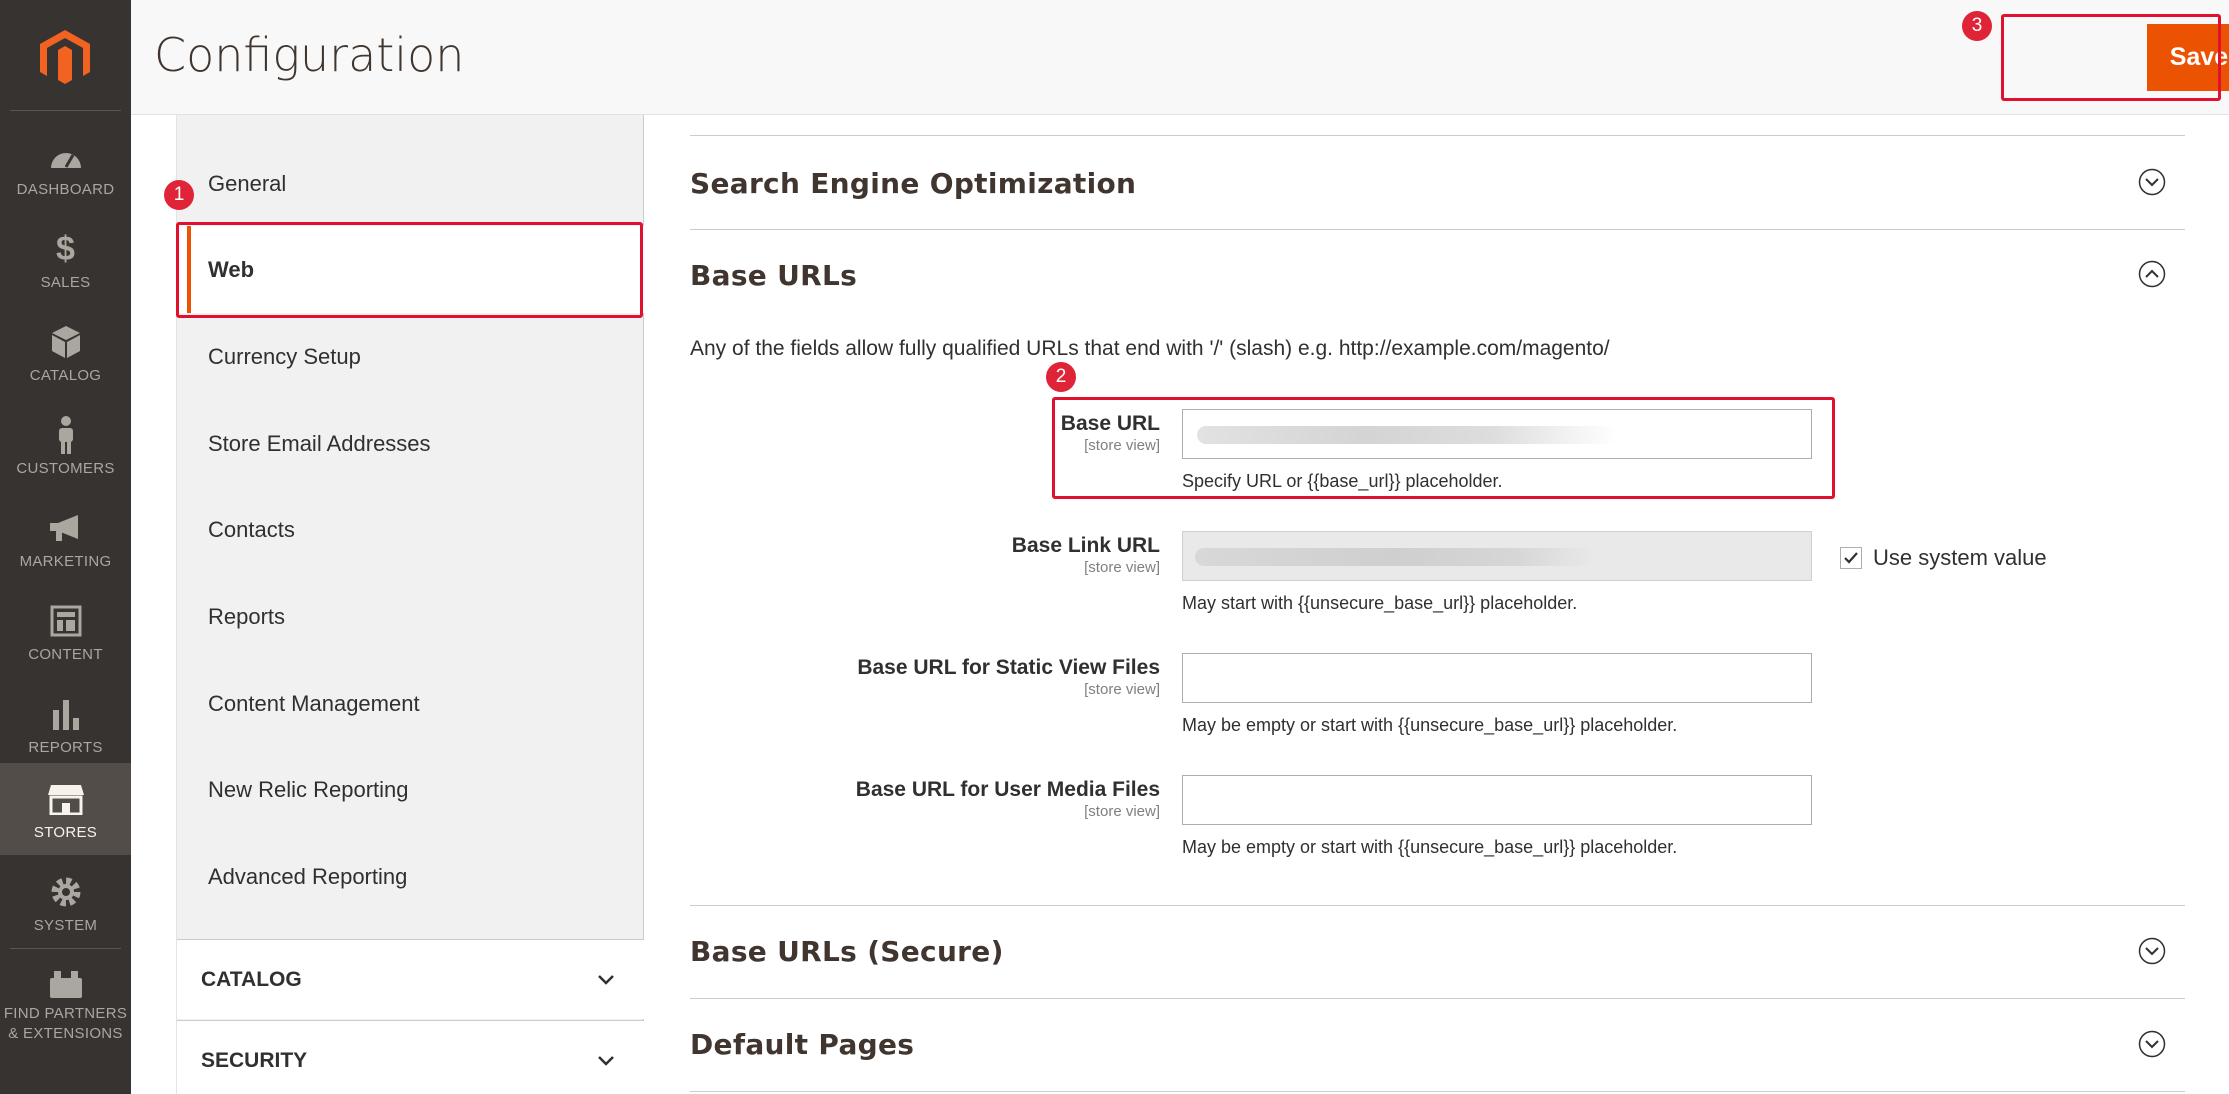 The width and height of the screenshot is (2229, 1094). Describe the element at coordinates (65, 435) in the screenshot. I see `person-icon` at that location.